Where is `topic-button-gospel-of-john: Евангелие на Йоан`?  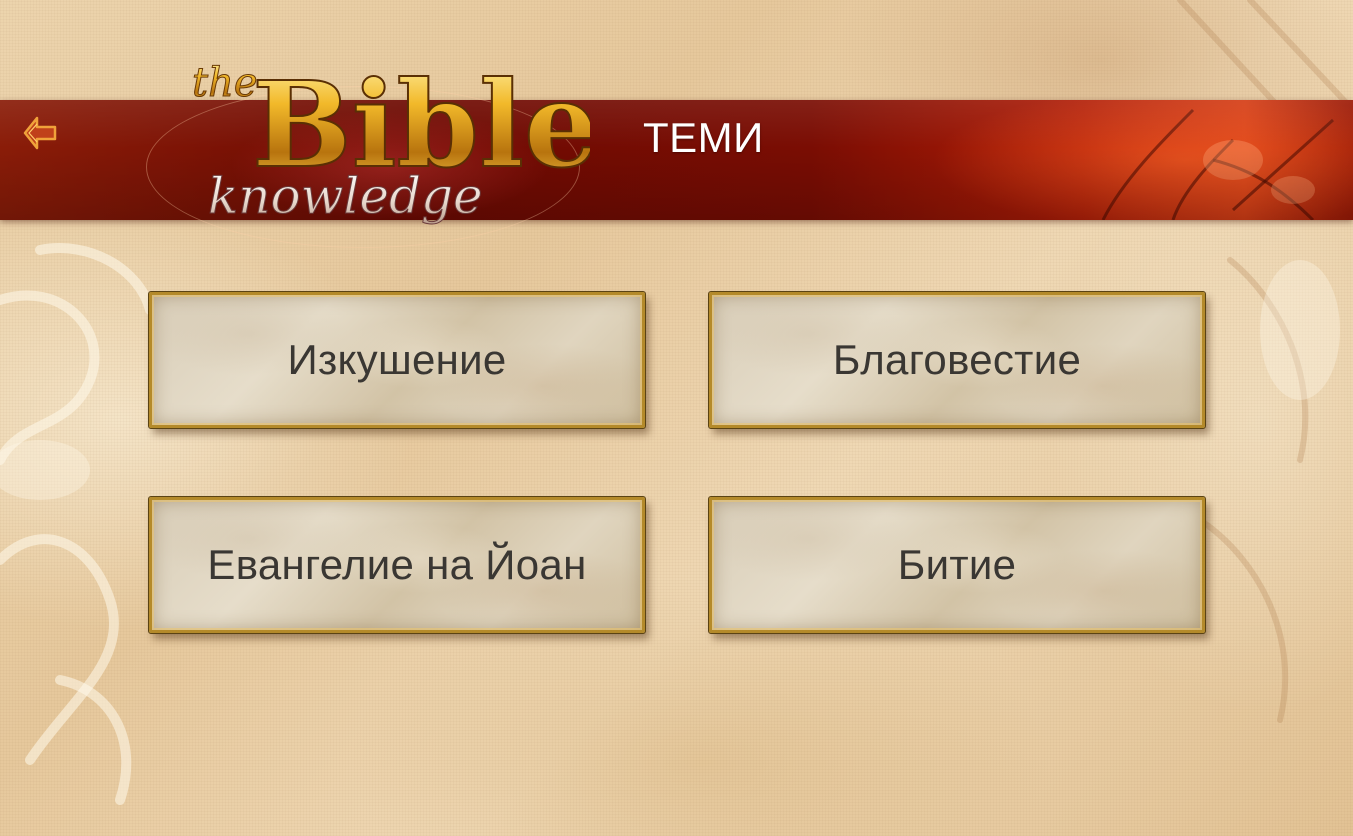
topic-button-gospel-of-john: Евангелие на Йоан is located at coordinates (397, 565).